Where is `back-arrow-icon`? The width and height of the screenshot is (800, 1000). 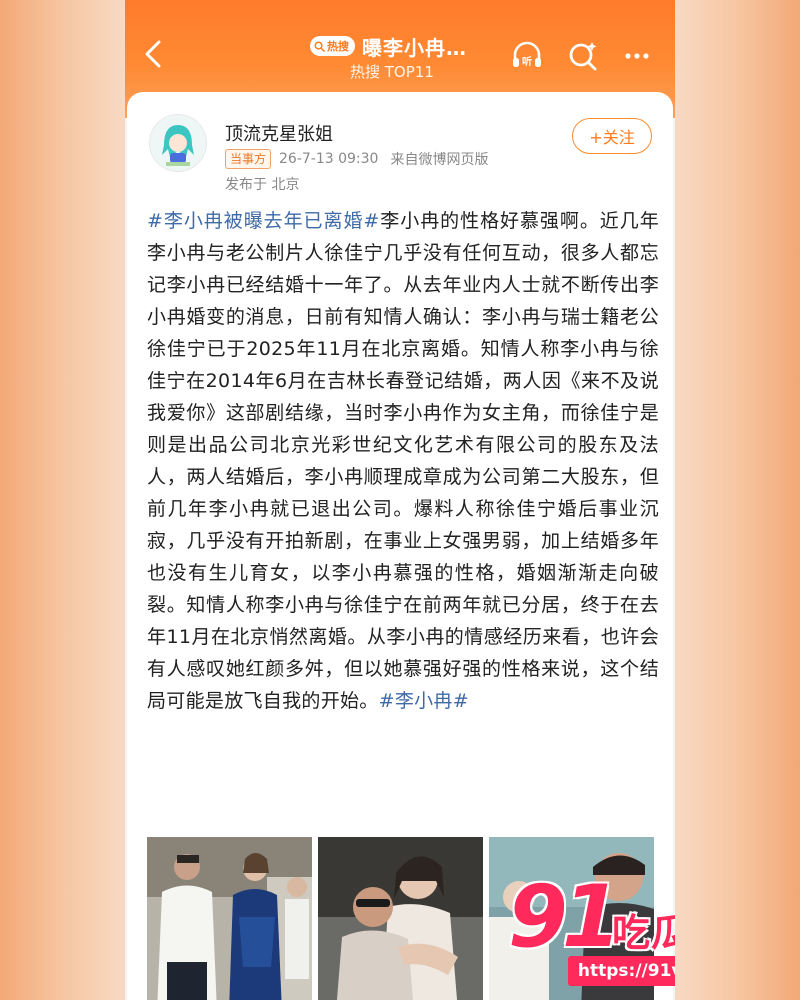 back-arrow-icon is located at coordinates (154, 54).